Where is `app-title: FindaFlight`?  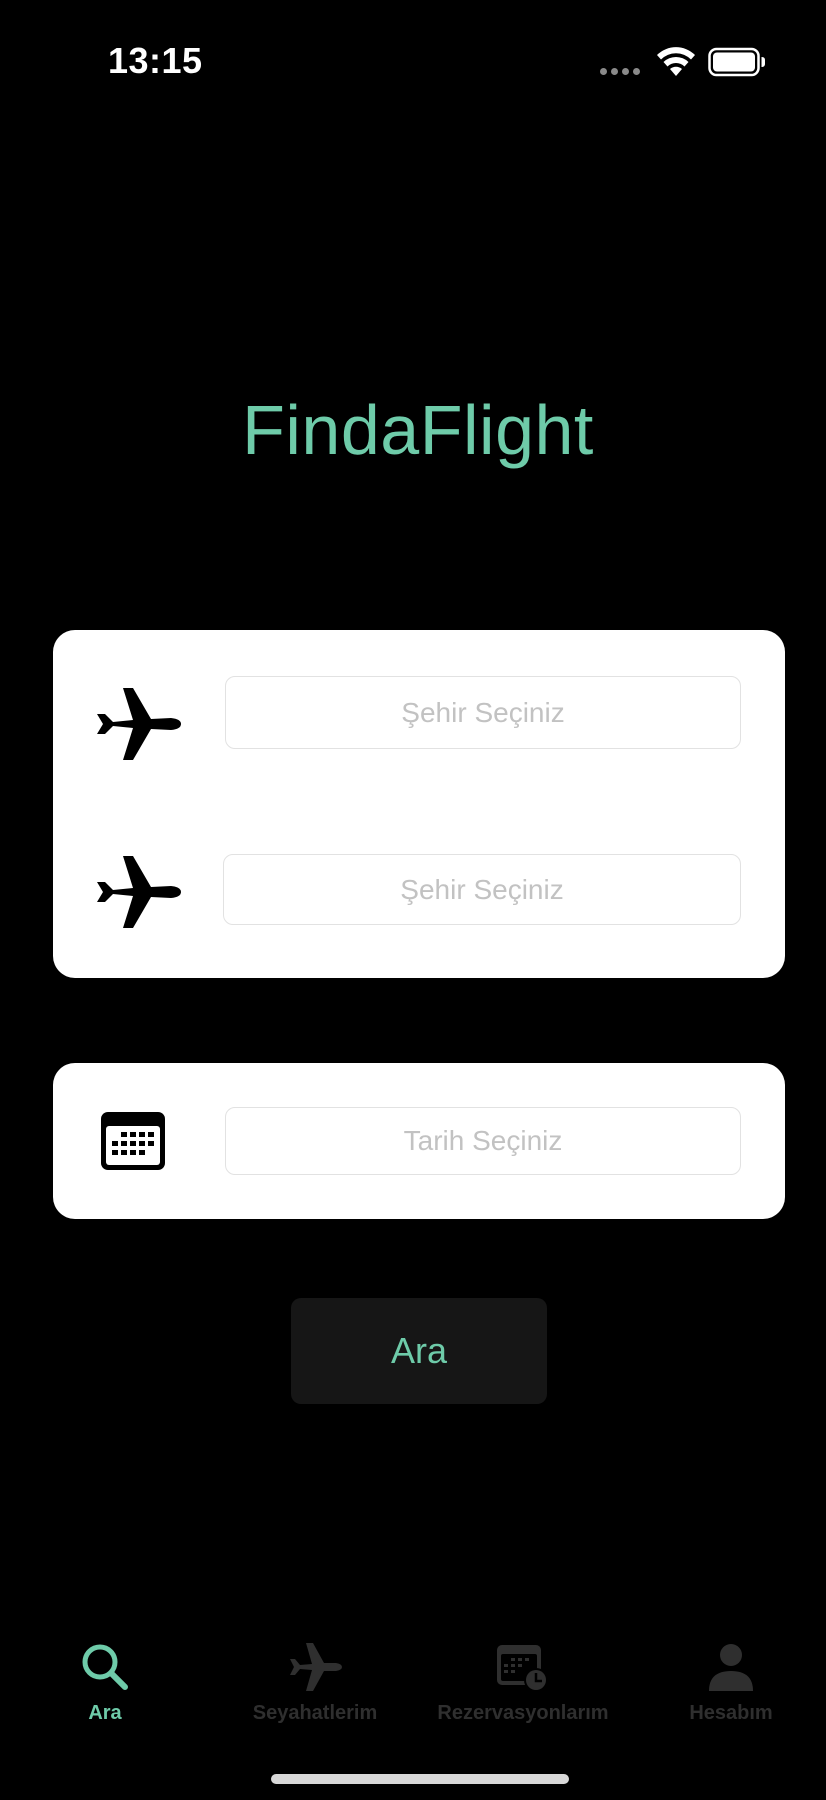 app-title: FindaFlight is located at coordinates (418, 430).